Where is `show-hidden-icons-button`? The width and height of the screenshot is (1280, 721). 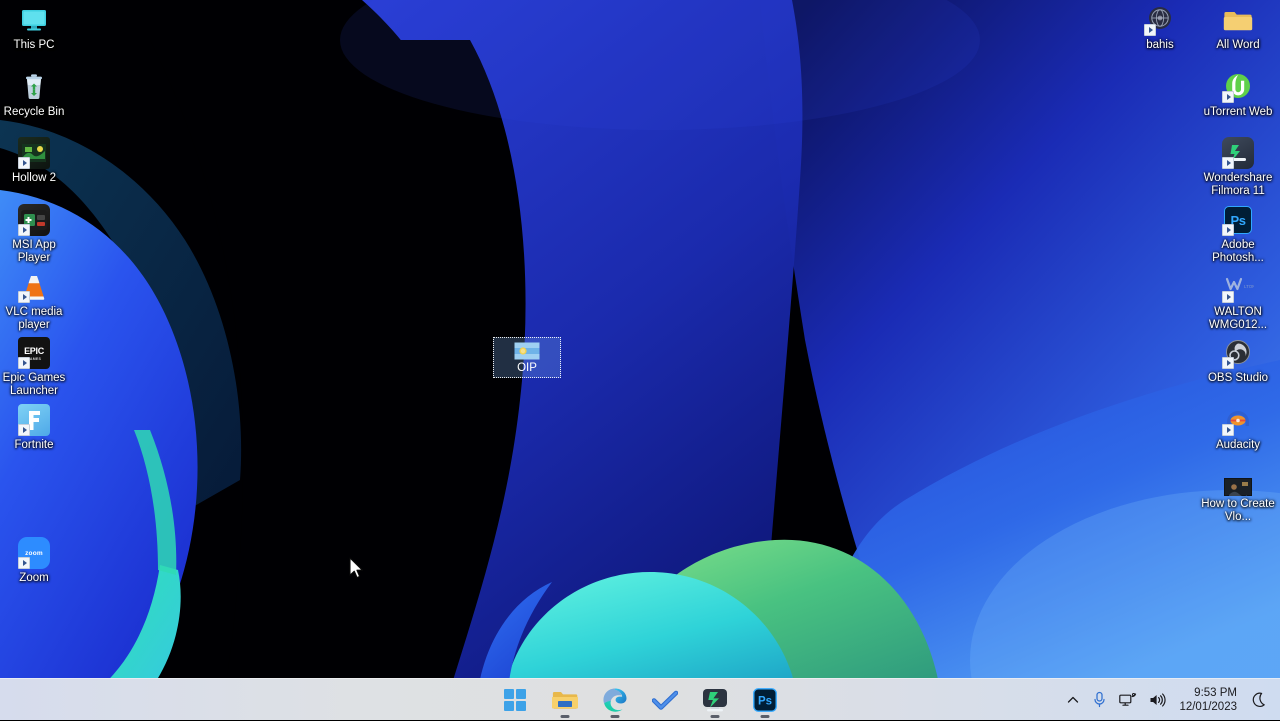
show-hidden-icons-button is located at coordinates (1073, 700).